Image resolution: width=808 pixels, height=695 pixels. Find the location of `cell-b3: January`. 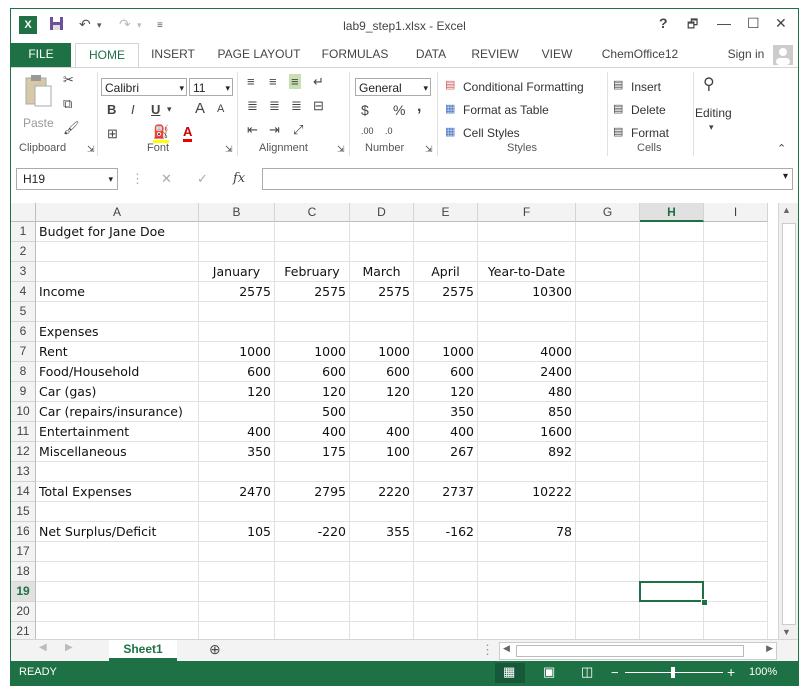

cell-b3: January is located at coordinates (237, 272).